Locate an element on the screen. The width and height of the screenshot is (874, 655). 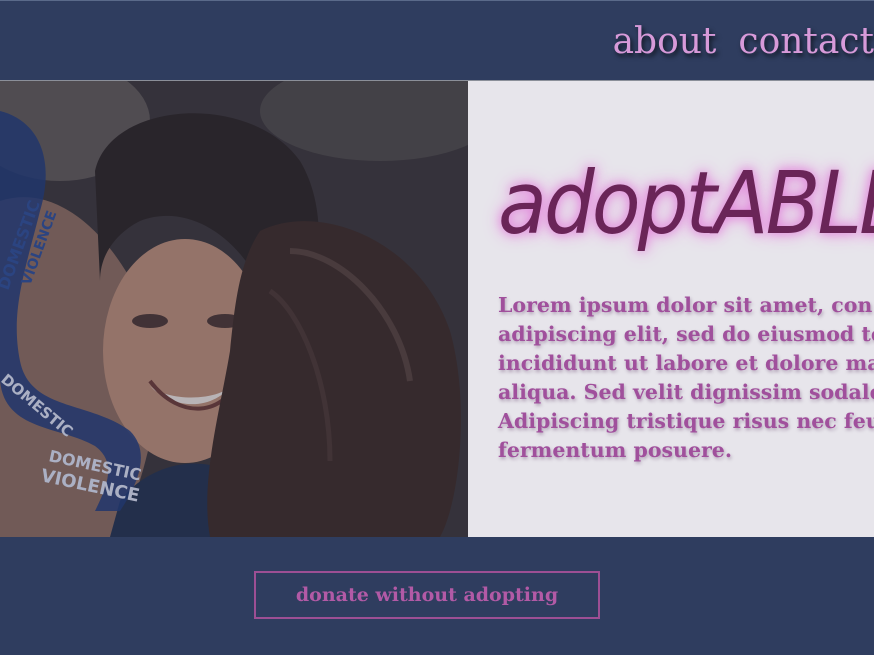
intro-text-line: incididunt ut labore et dolore ma is located at coordinates (686, 363).